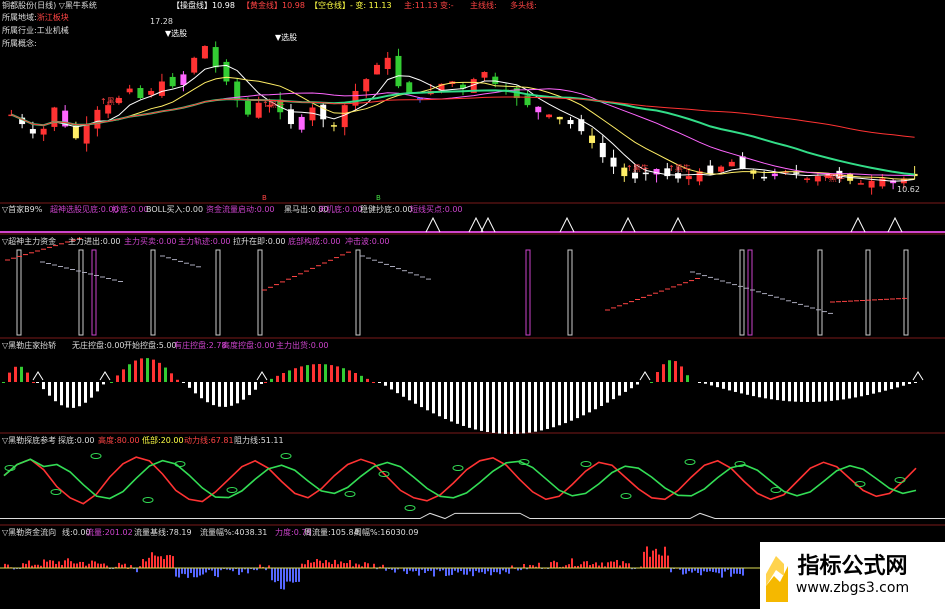  What do you see at coordinates (273, 5) in the screenshot?
I see `header-item-1: 【黄金线】10.98` at bounding box center [273, 5].